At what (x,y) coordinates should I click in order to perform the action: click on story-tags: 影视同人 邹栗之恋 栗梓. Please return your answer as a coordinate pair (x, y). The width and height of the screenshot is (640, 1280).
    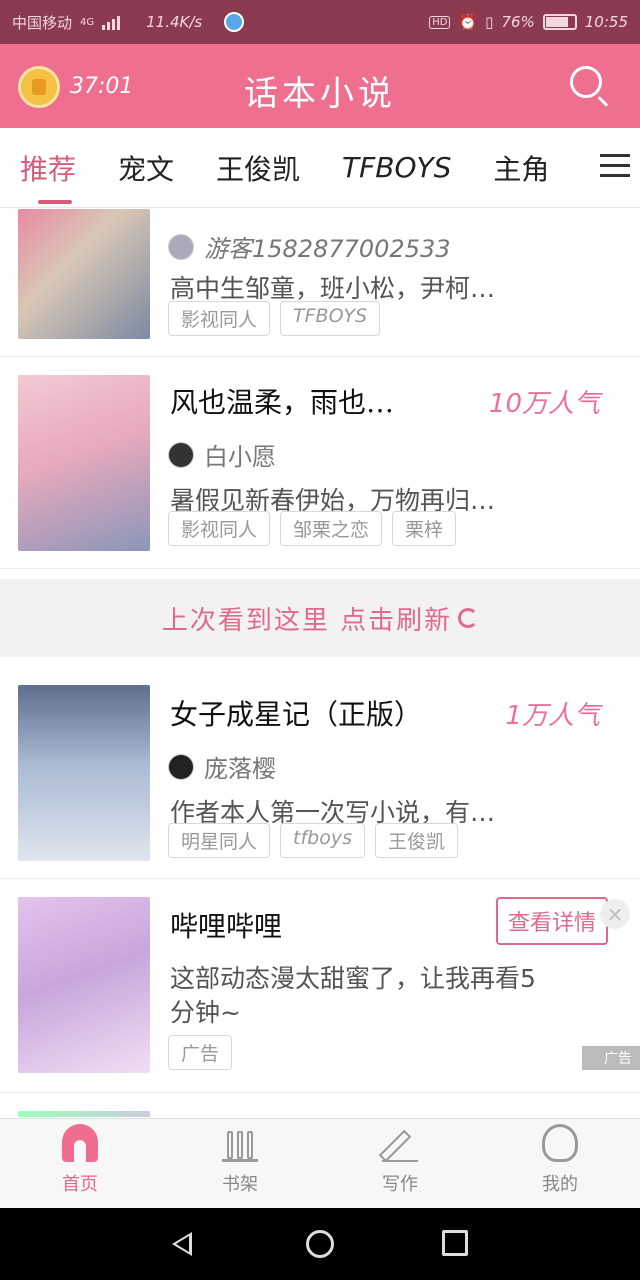
    Looking at the image, I should click on (312, 528).